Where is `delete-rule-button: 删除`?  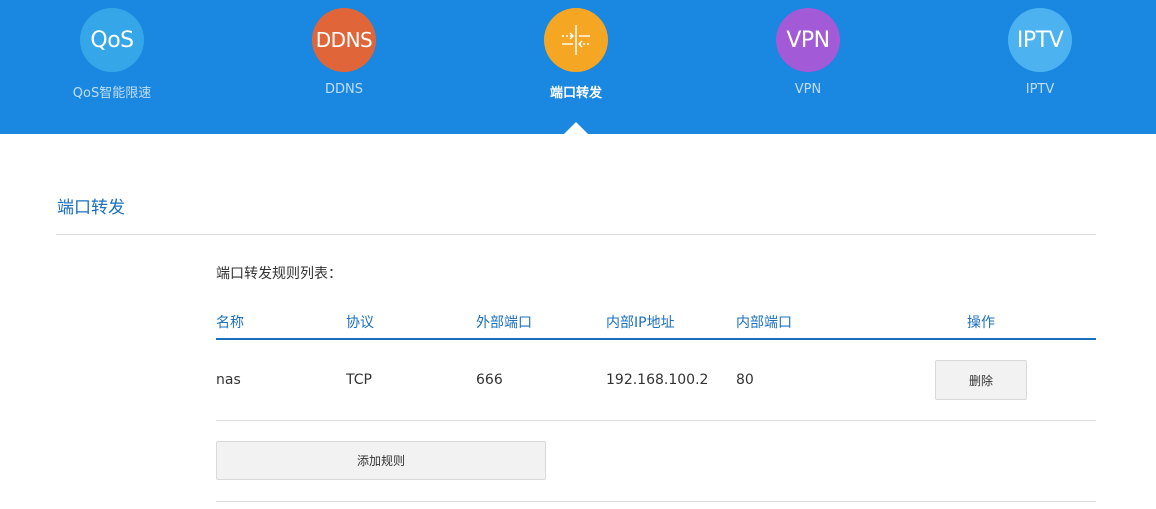 delete-rule-button: 删除 is located at coordinates (981, 380).